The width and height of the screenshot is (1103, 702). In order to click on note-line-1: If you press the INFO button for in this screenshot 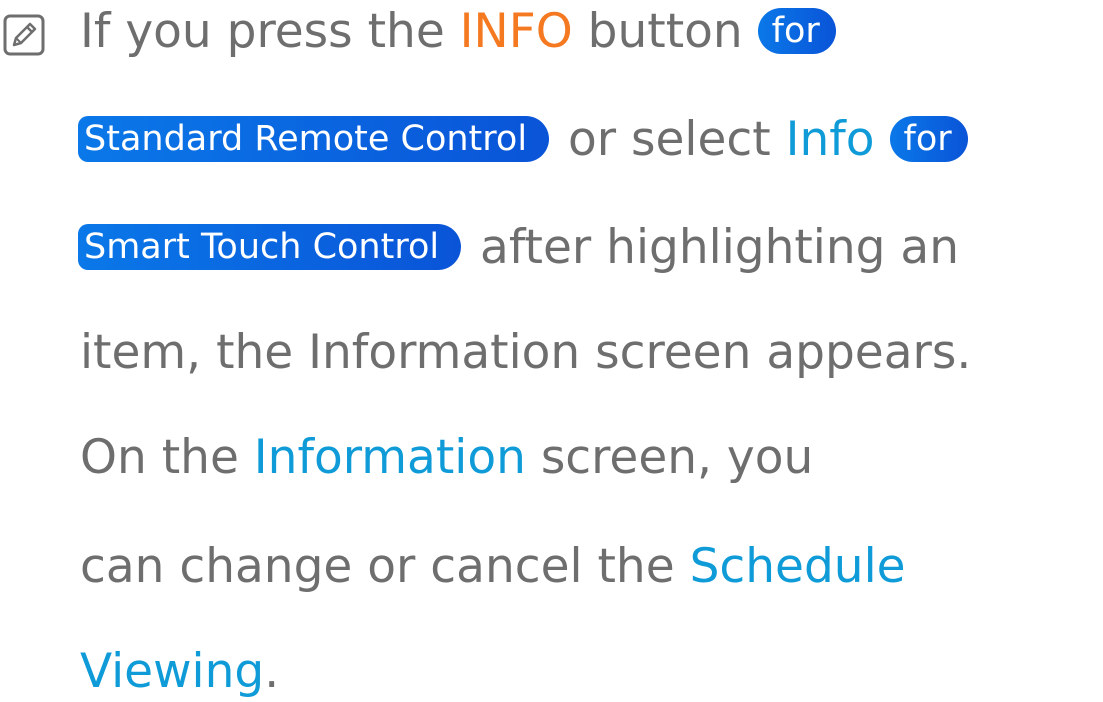, I will do `click(460, 32)`.